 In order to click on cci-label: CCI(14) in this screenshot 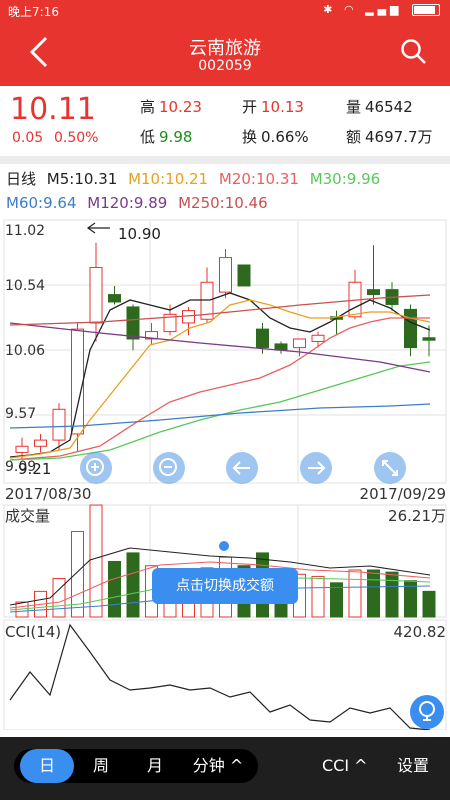, I will do `click(33, 632)`.